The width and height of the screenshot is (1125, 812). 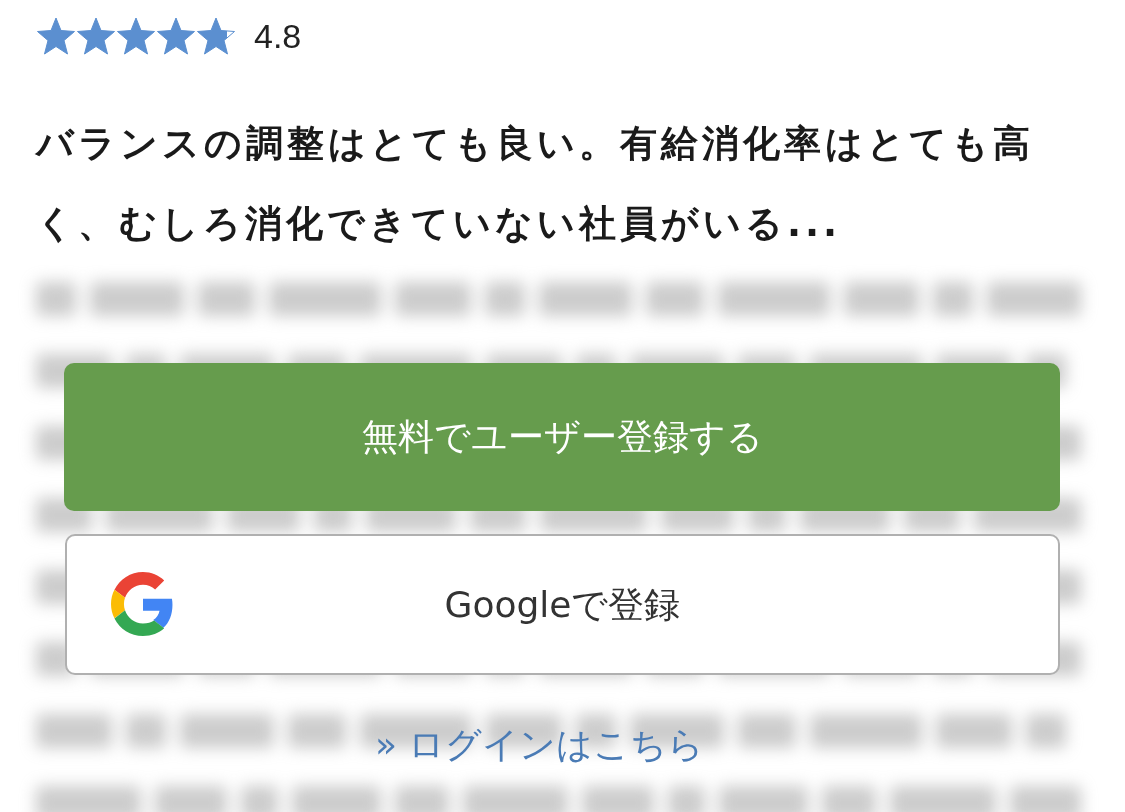 I want to click on google-signup-label: Googleで登録, so click(x=562, y=604).